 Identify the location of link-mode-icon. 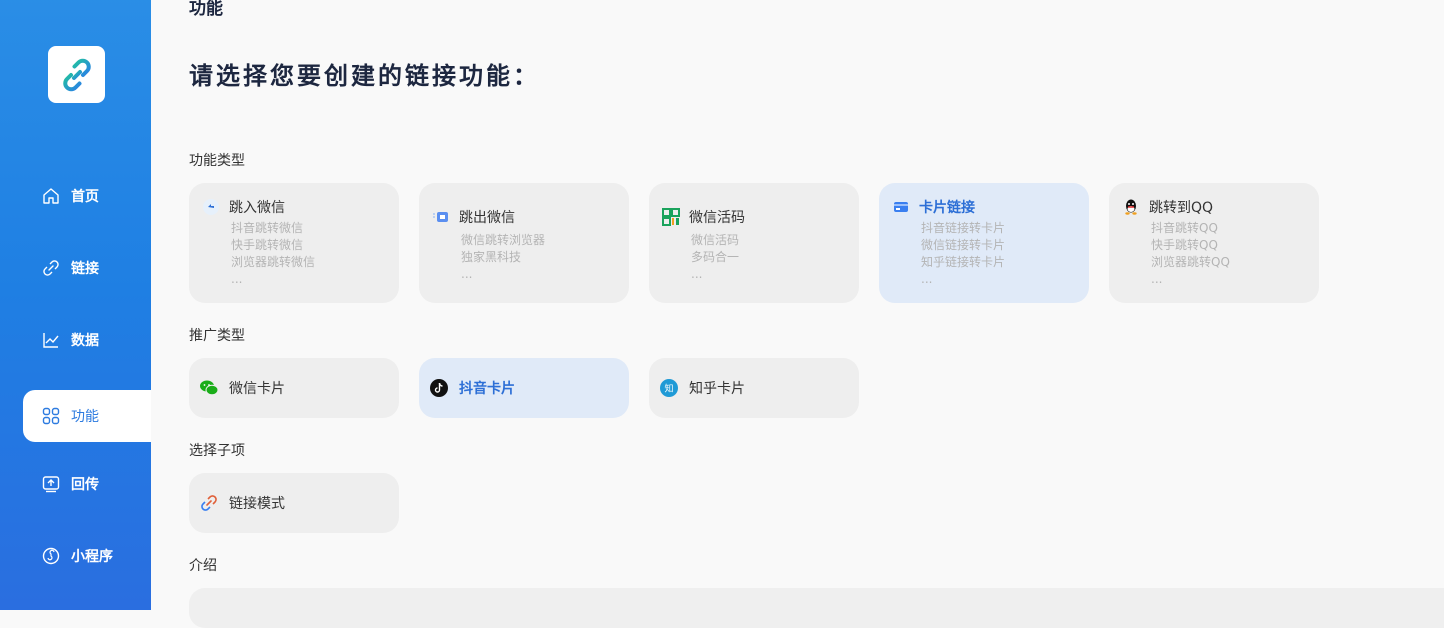
(209, 503).